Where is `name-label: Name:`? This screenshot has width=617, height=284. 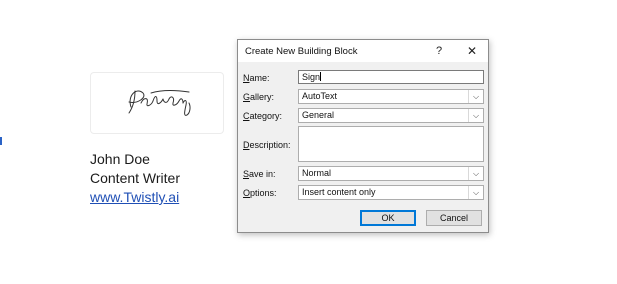
name-label: Name: is located at coordinates (256, 78).